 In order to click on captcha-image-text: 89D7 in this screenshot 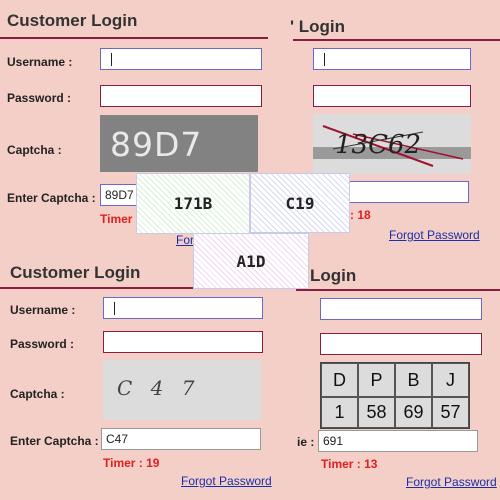, I will do `click(156, 144)`.